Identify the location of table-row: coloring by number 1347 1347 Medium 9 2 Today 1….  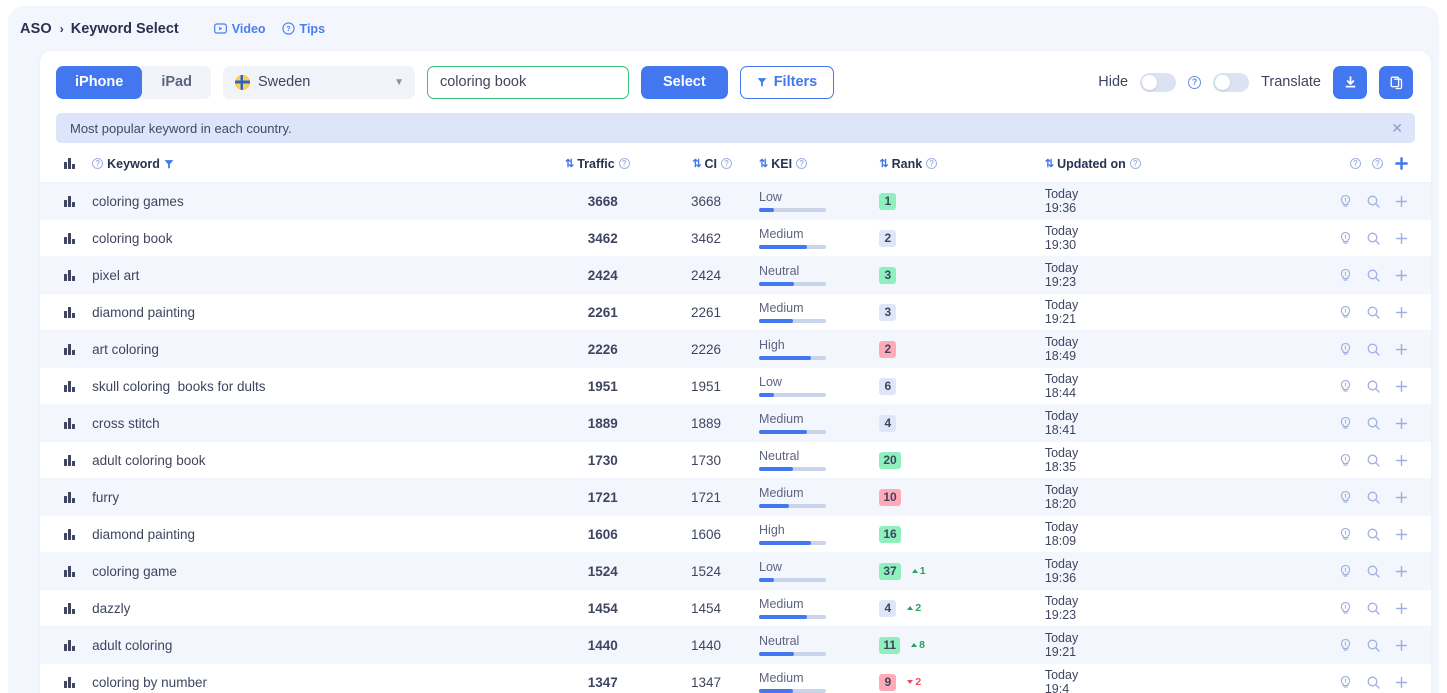
(735, 678).